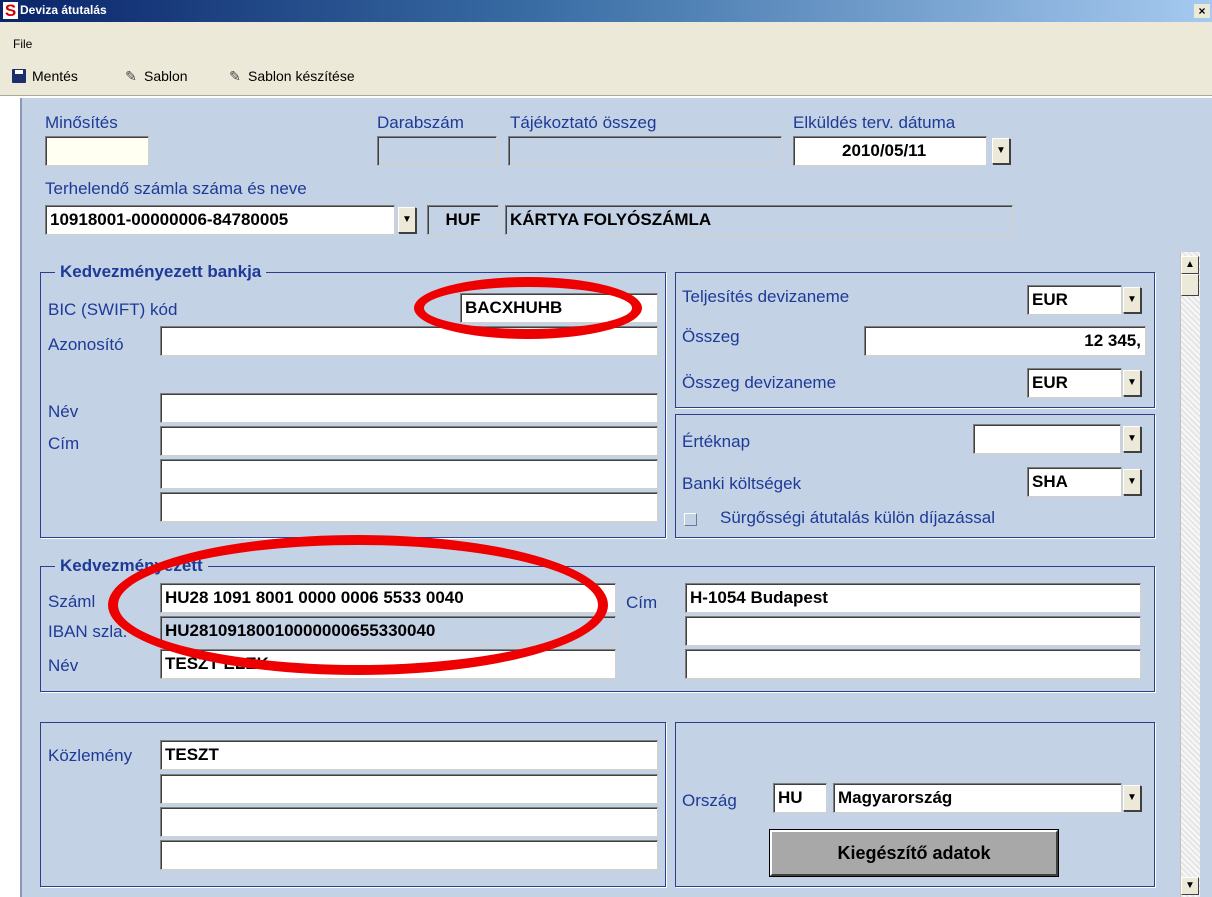 This screenshot has width=1212, height=897. Describe the element at coordinates (19, 76) in the screenshot. I see `floppy-disk-icon` at that location.